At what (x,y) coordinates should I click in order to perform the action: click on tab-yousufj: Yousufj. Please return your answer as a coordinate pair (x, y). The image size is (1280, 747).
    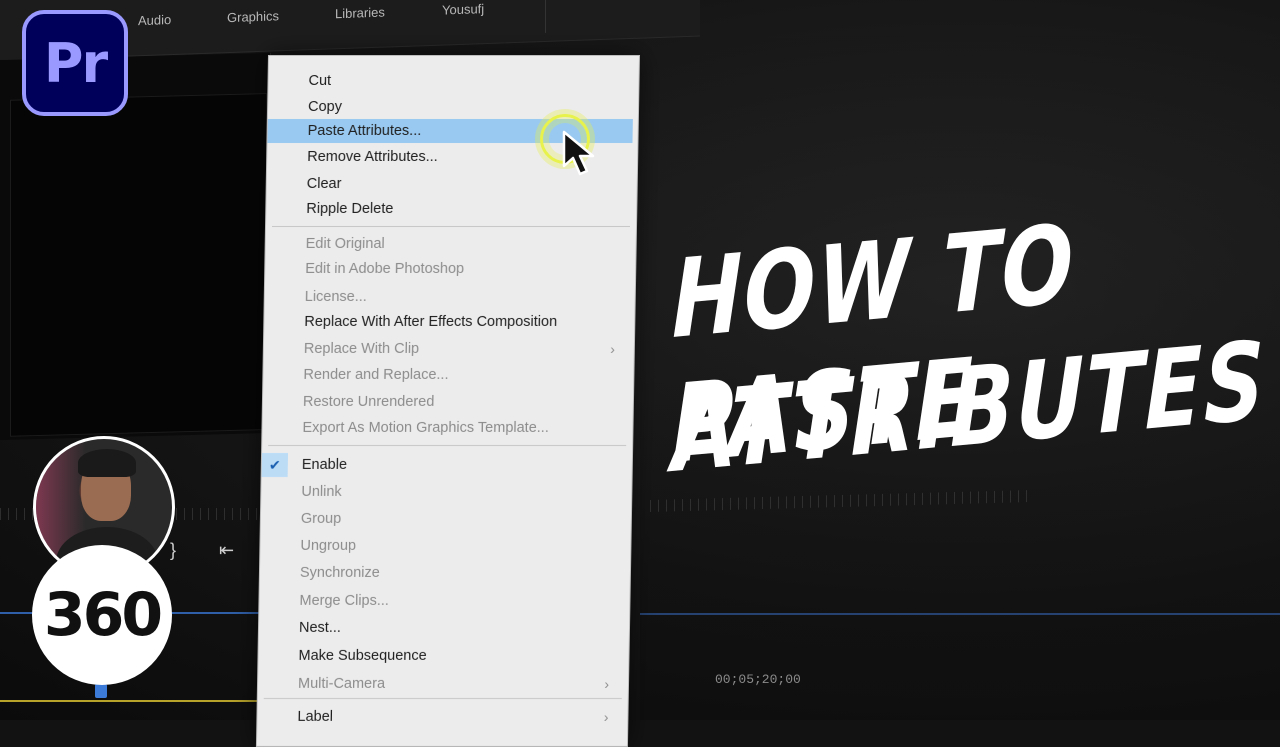
    Looking at the image, I should click on (463, 9).